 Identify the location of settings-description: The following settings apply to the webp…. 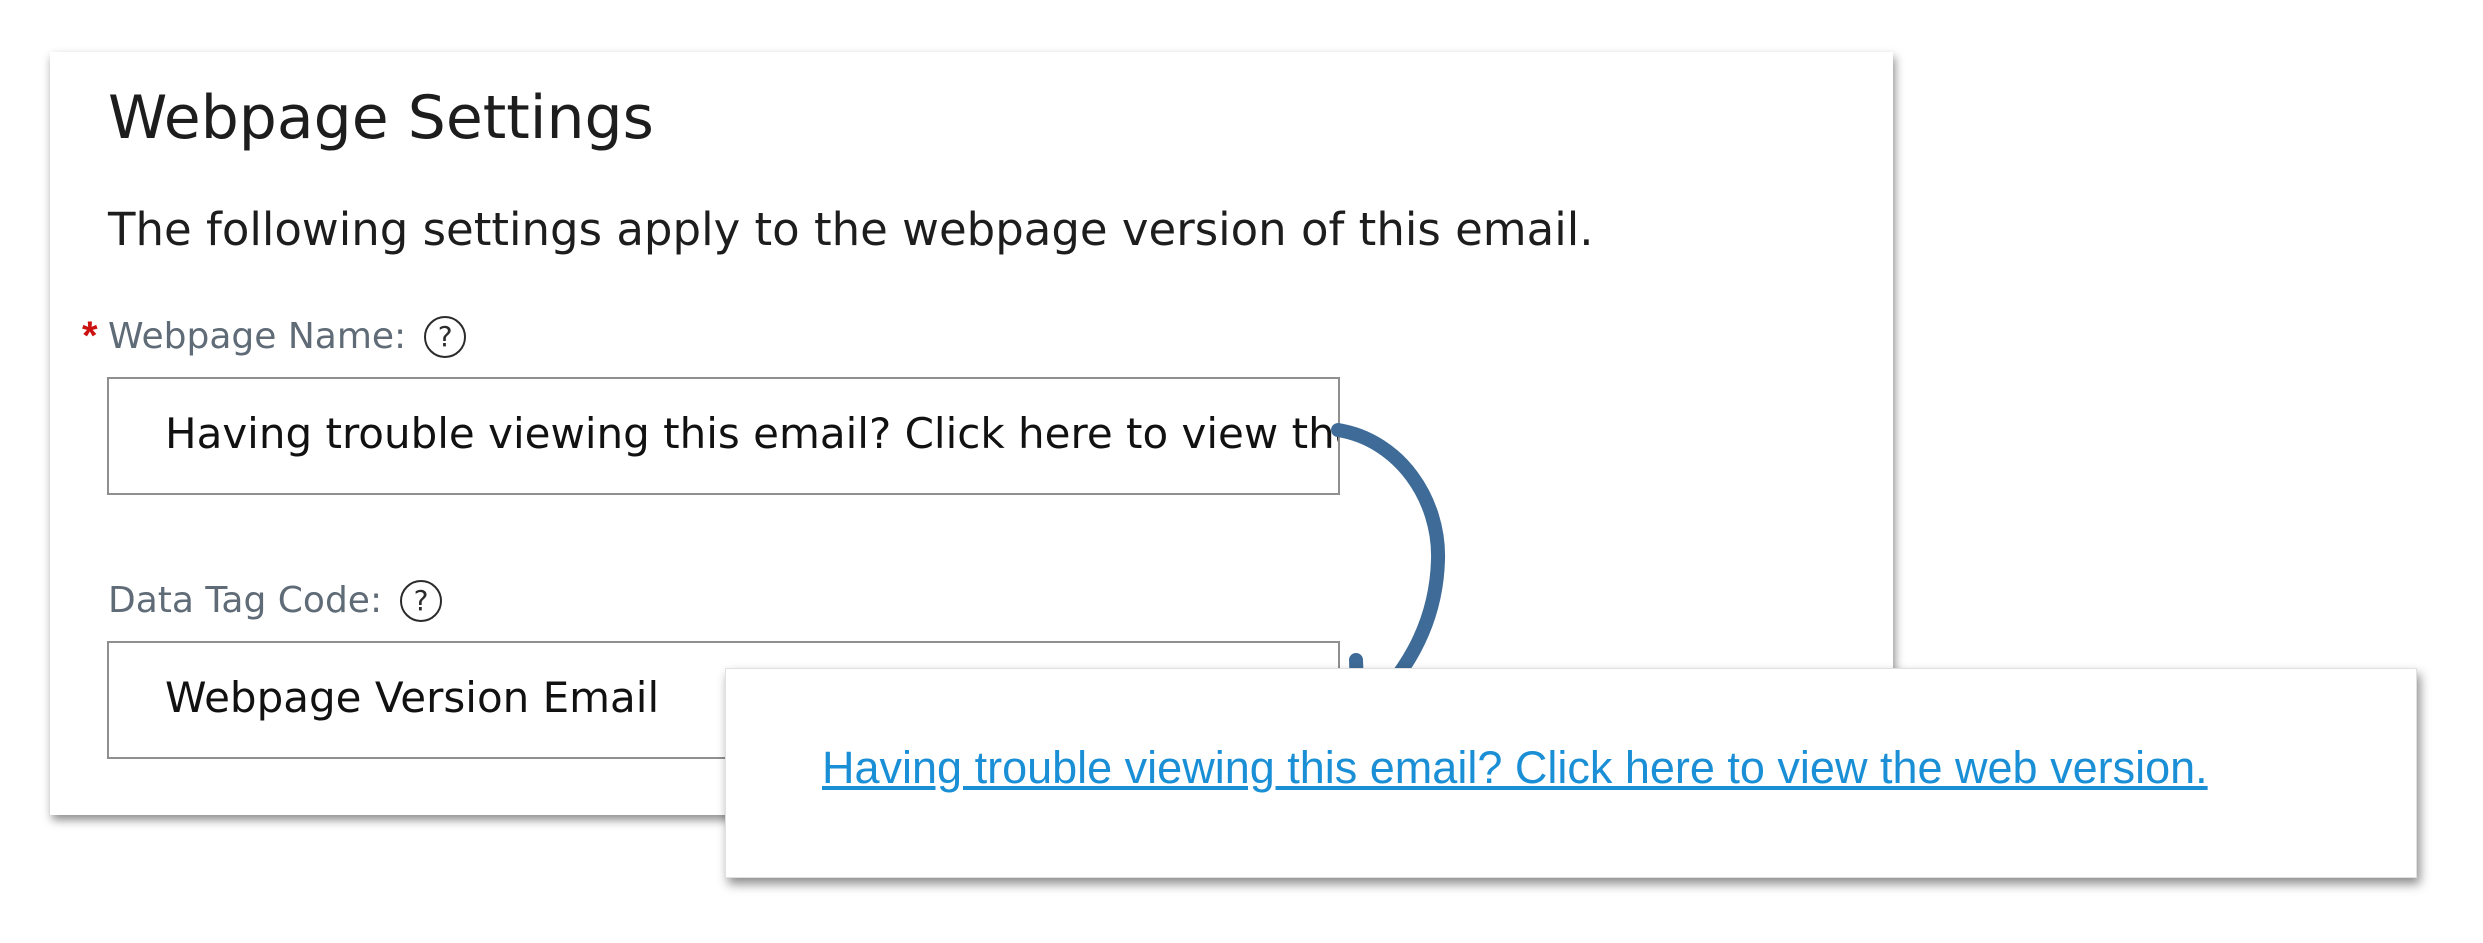
(851, 229).